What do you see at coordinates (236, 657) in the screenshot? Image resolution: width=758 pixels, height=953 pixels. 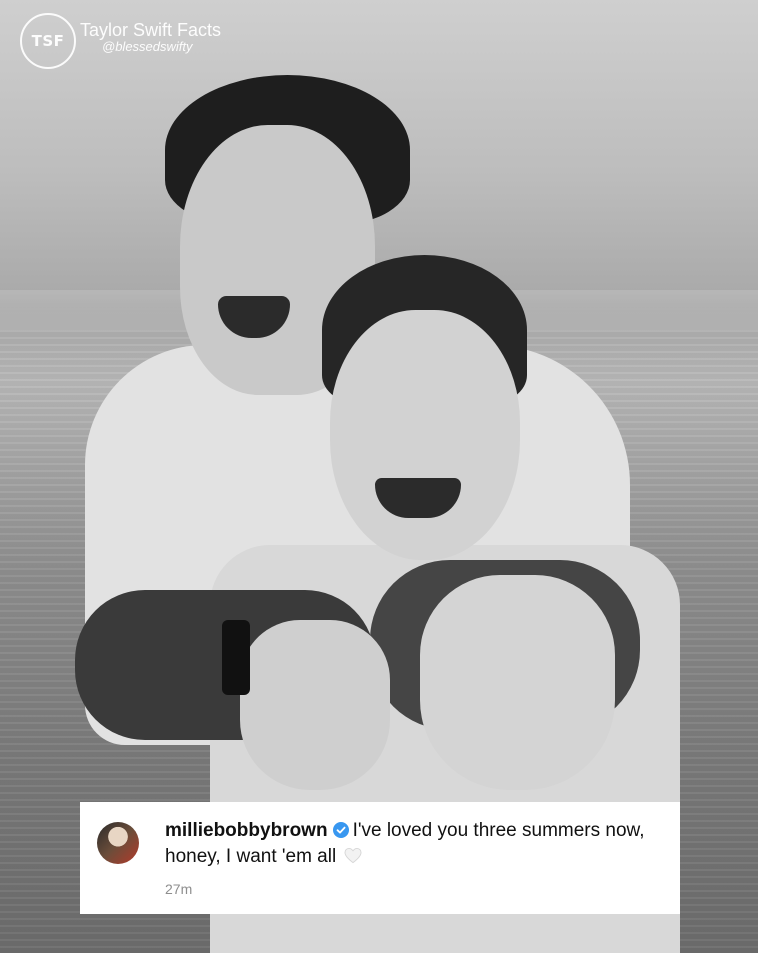 I see `wristwatch` at bounding box center [236, 657].